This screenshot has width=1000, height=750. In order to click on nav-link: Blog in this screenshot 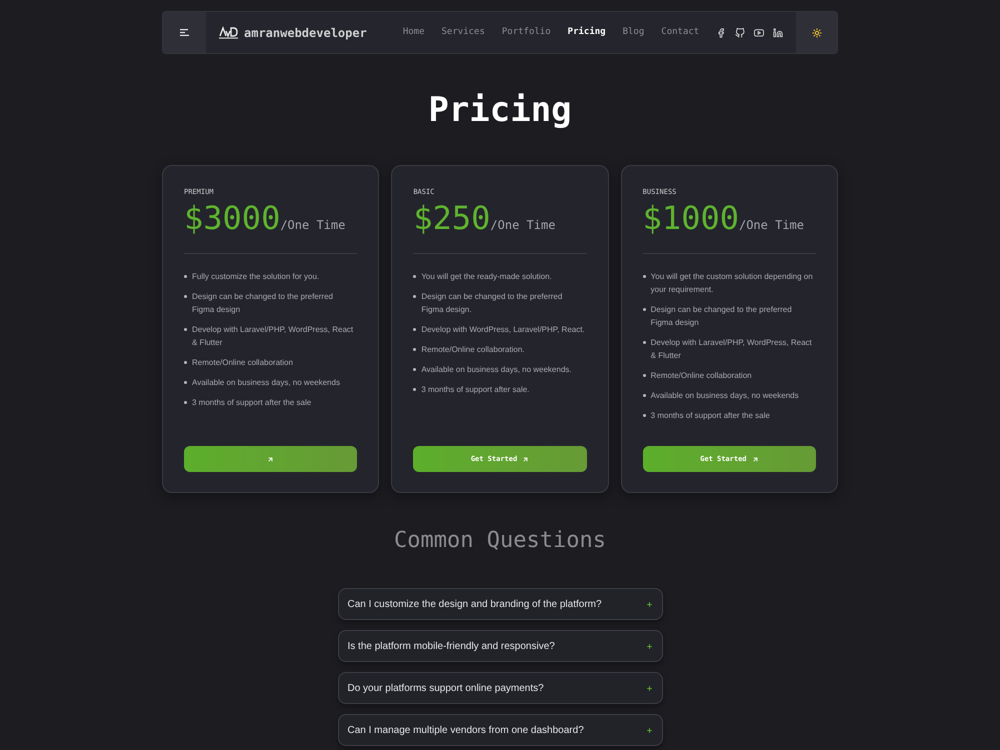, I will do `click(633, 33)`.